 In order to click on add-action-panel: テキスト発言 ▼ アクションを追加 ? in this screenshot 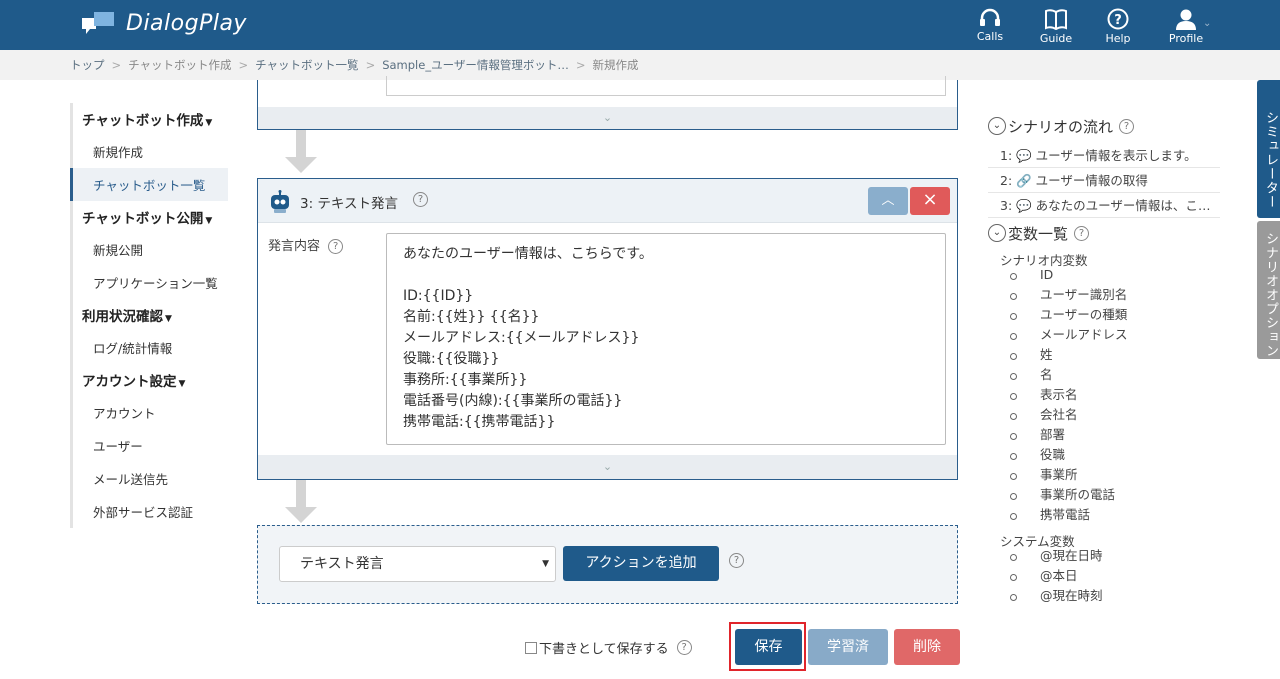, I will do `click(607, 564)`.